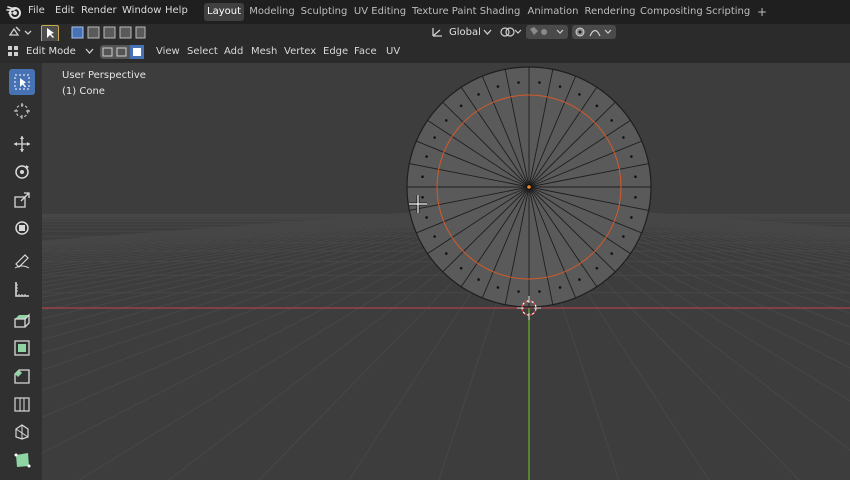  I want to click on inset-faces-icon, so click(22, 348).